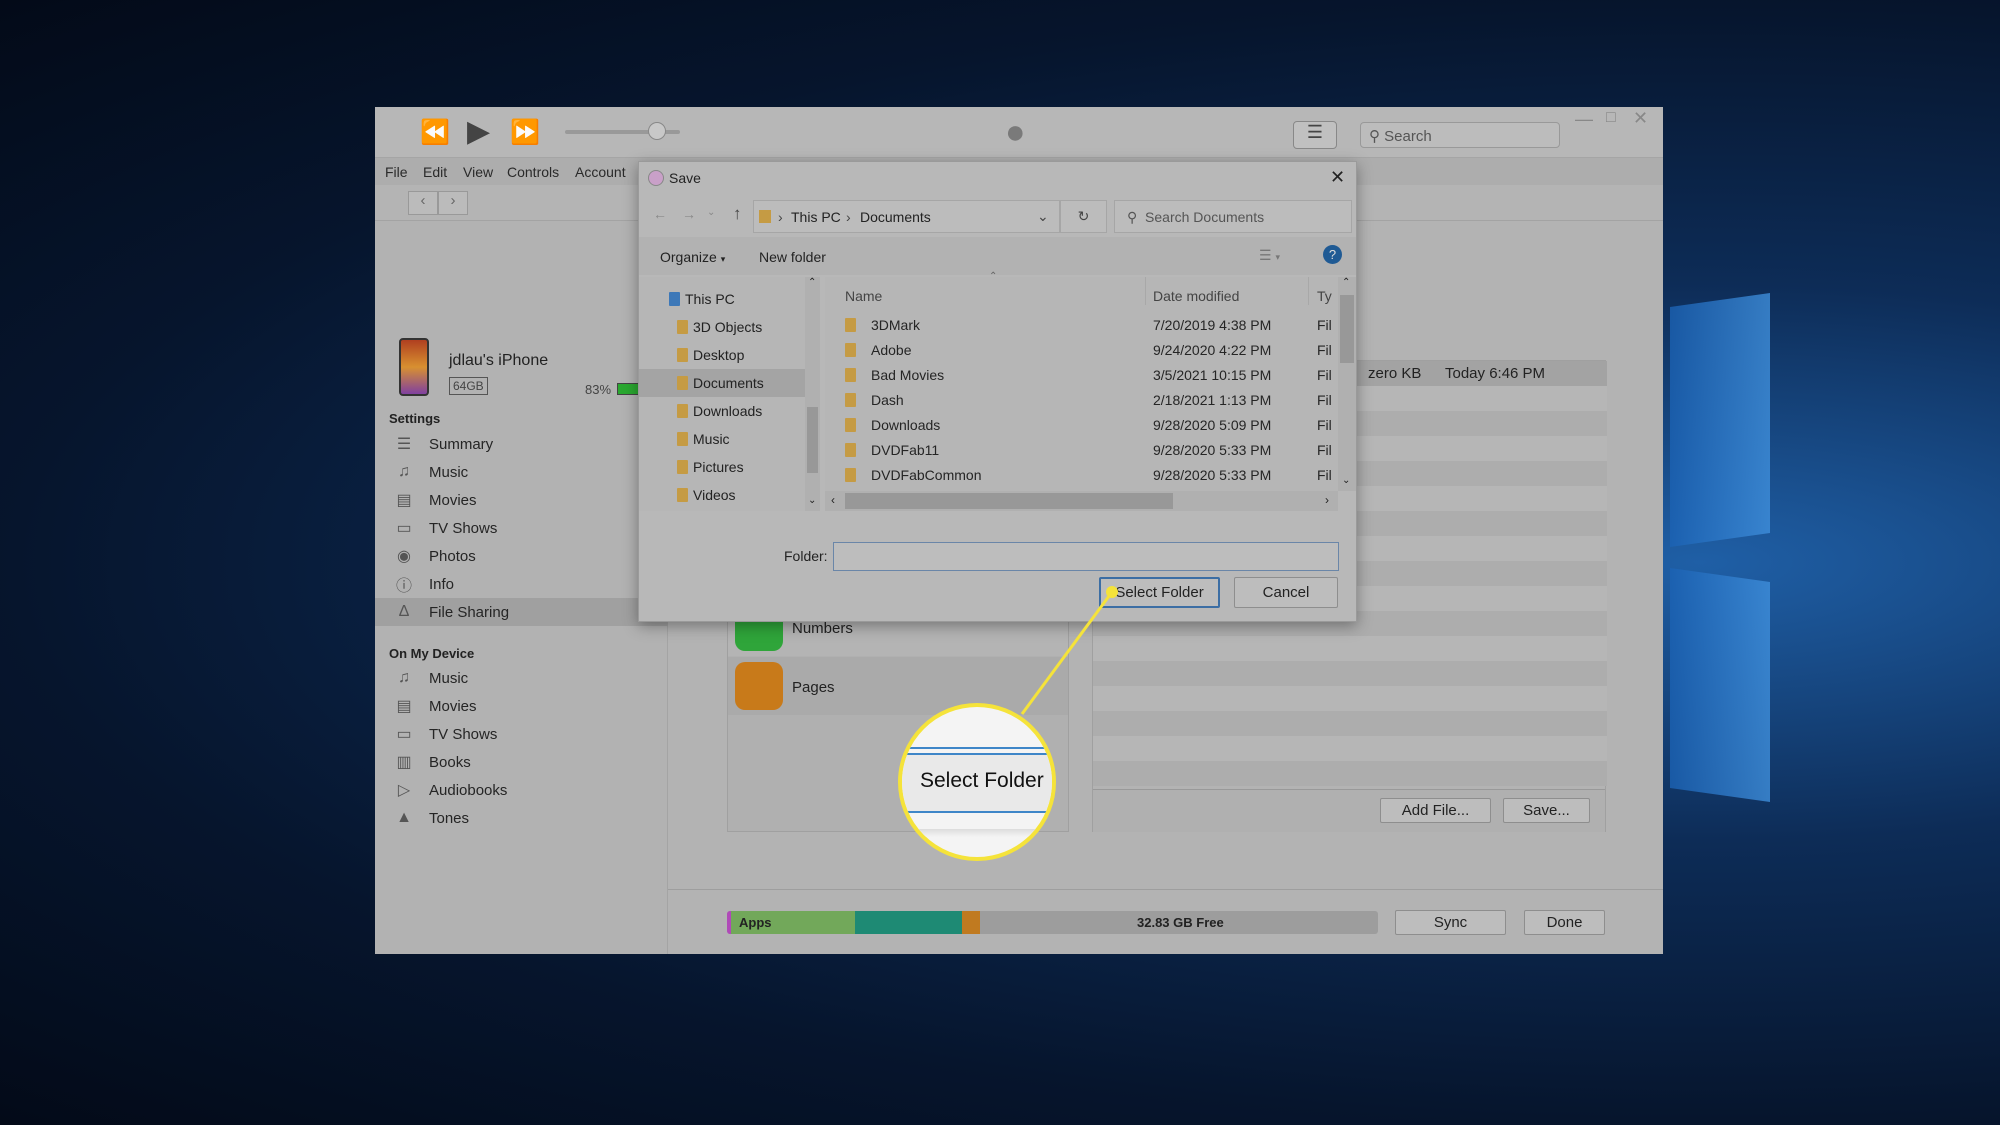 Image resolution: width=2000 pixels, height=1125 pixels. I want to click on magnifier-callout: Select Folder, so click(977, 782).